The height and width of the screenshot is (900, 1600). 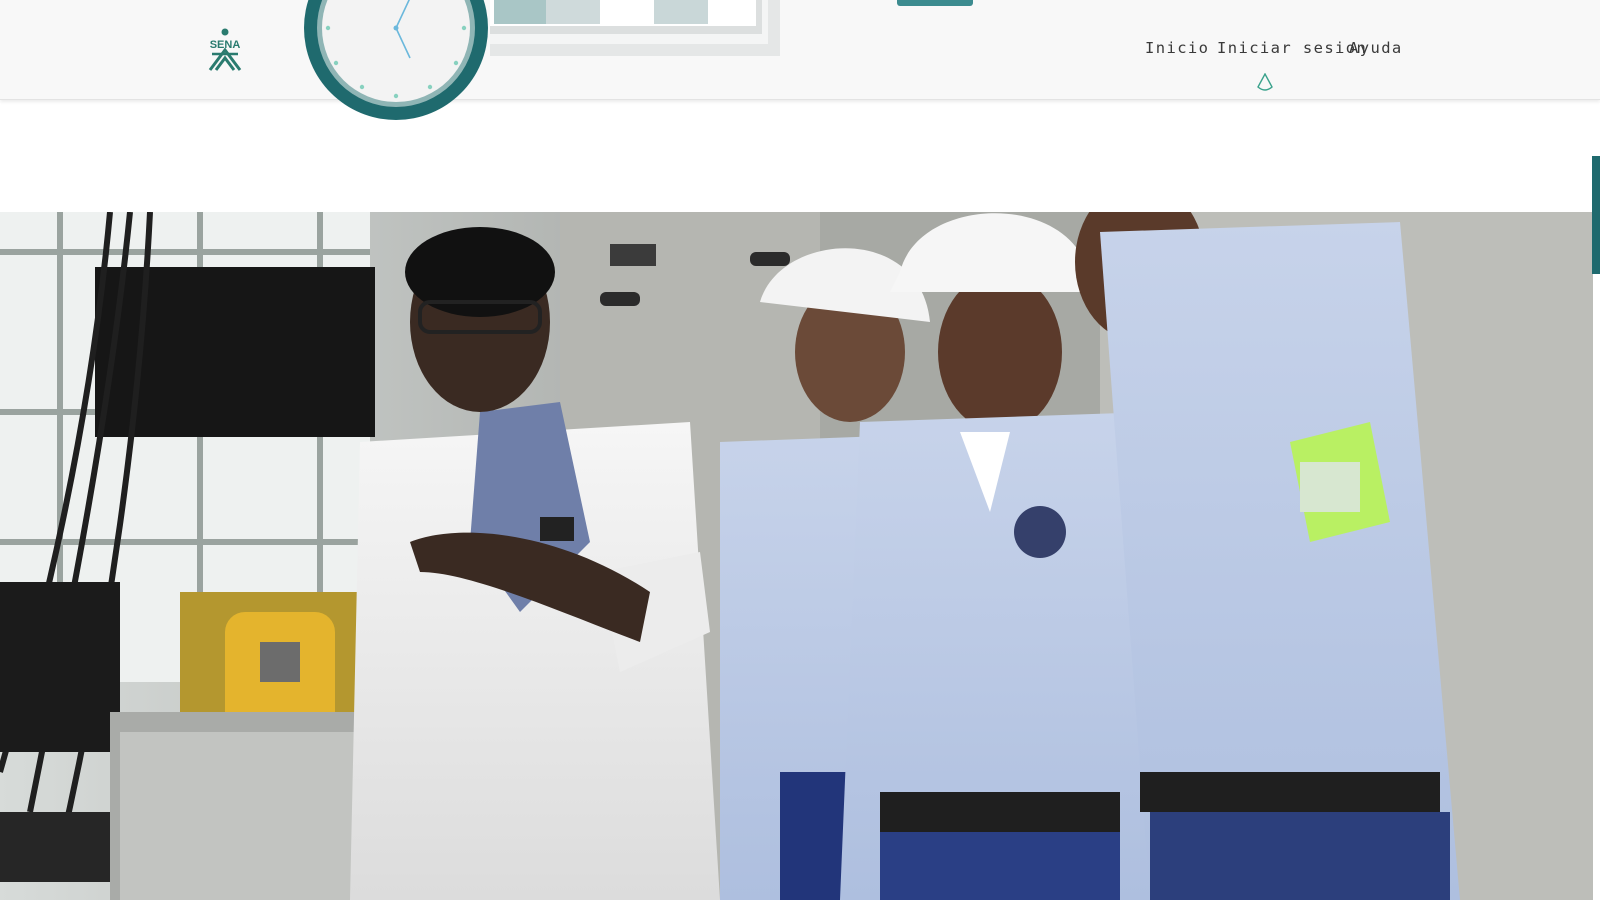 What do you see at coordinates (1596, 215) in the screenshot?
I see `side-accent-bar` at bounding box center [1596, 215].